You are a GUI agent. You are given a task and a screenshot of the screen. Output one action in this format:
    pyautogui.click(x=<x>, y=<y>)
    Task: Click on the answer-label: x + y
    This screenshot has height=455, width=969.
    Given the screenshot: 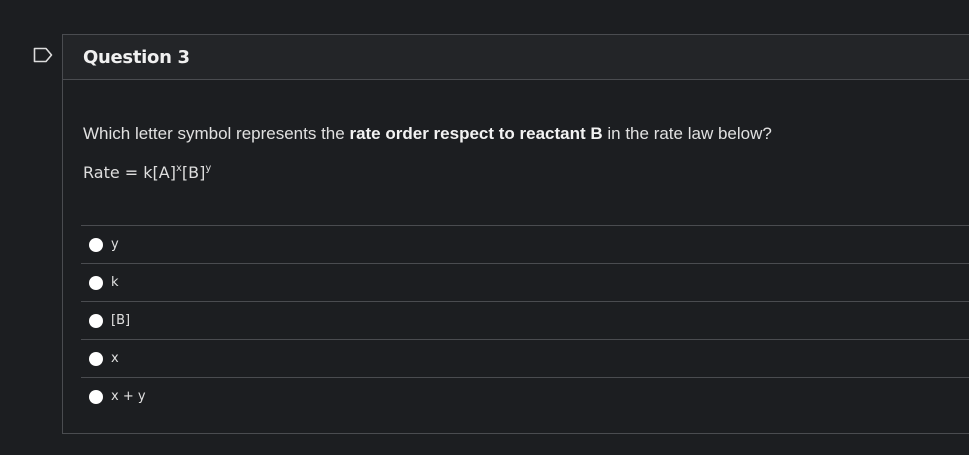 What is the action you would take?
    pyautogui.click(x=128, y=396)
    